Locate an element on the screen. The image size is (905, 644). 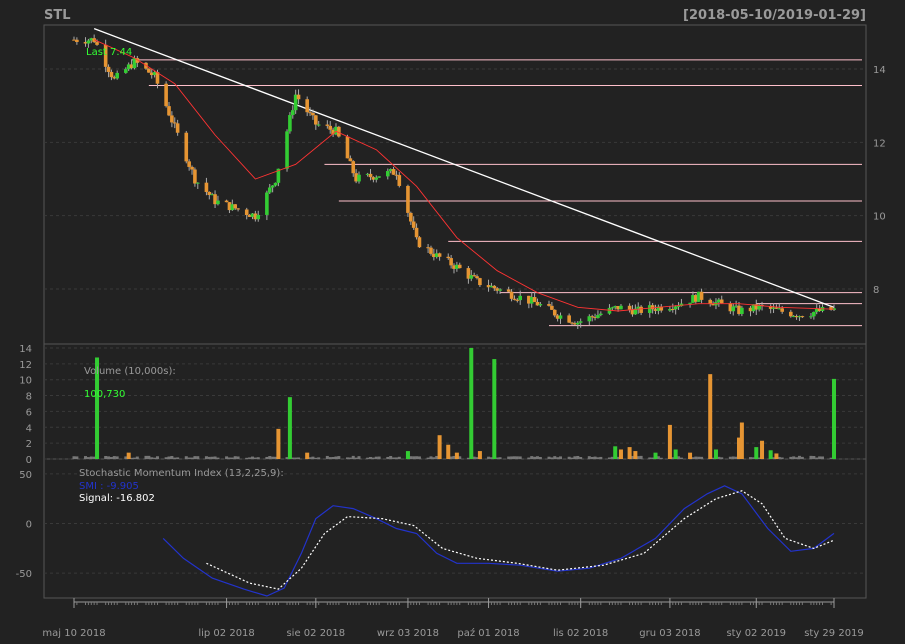
volume-title: Volume (10,000s): is located at coordinates (130, 371).